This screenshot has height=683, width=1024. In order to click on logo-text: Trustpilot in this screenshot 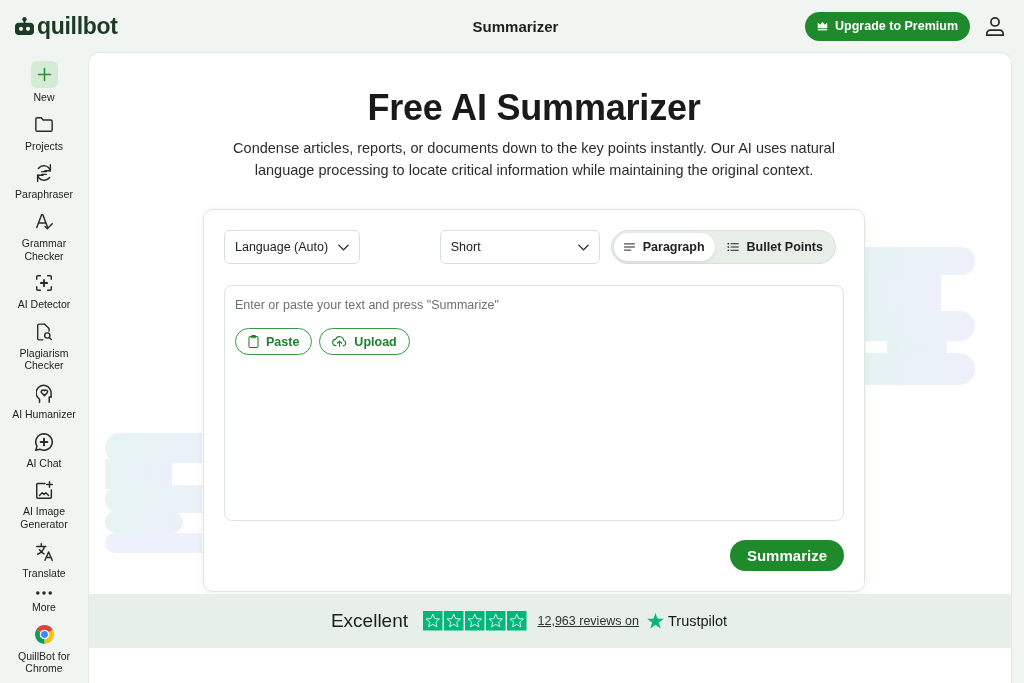, I will do `click(698, 621)`.